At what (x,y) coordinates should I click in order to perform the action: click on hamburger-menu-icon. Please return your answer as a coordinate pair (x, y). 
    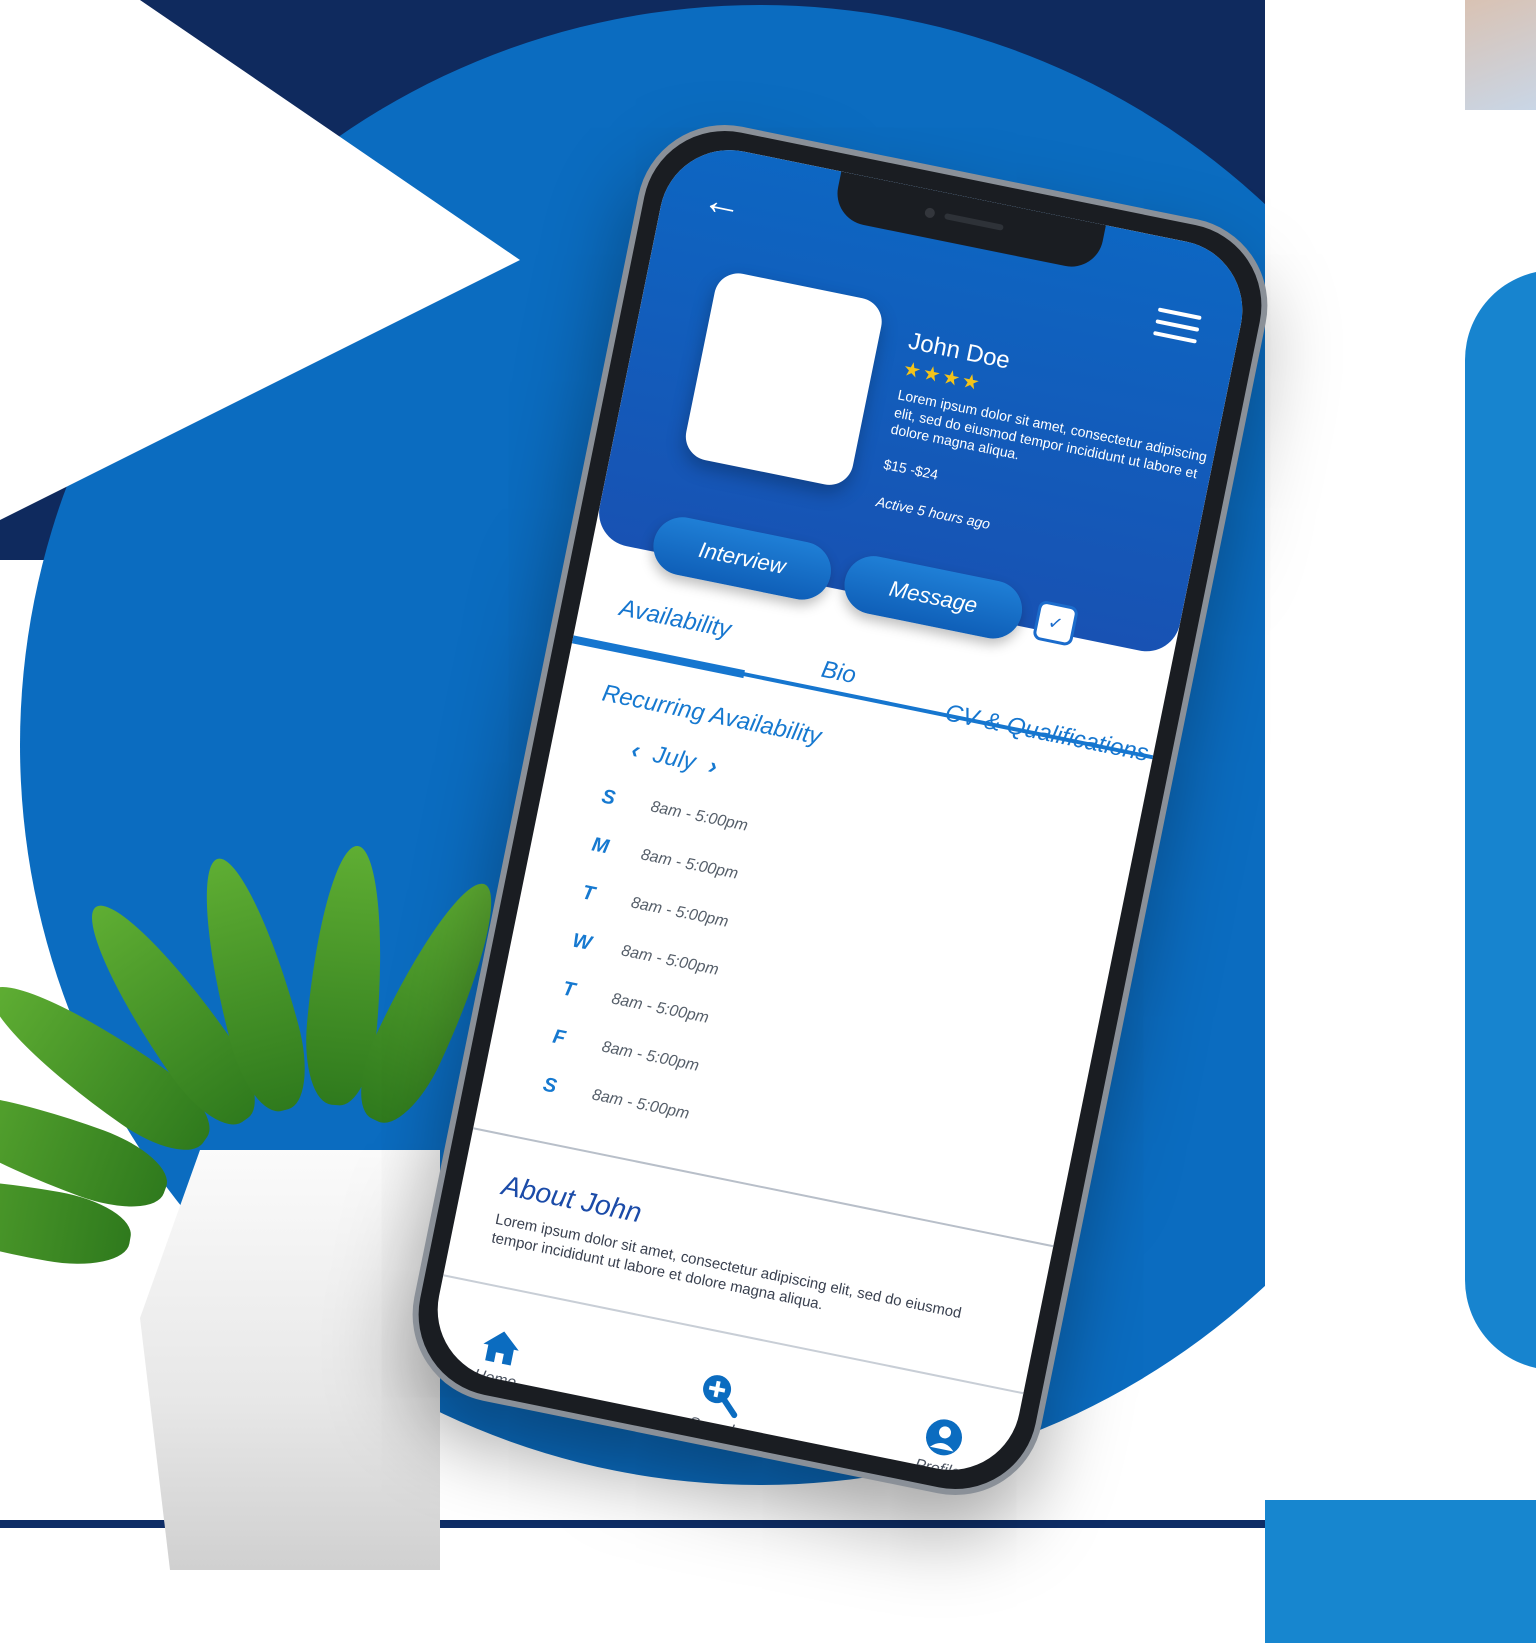
    Looking at the image, I should click on (1176, 329).